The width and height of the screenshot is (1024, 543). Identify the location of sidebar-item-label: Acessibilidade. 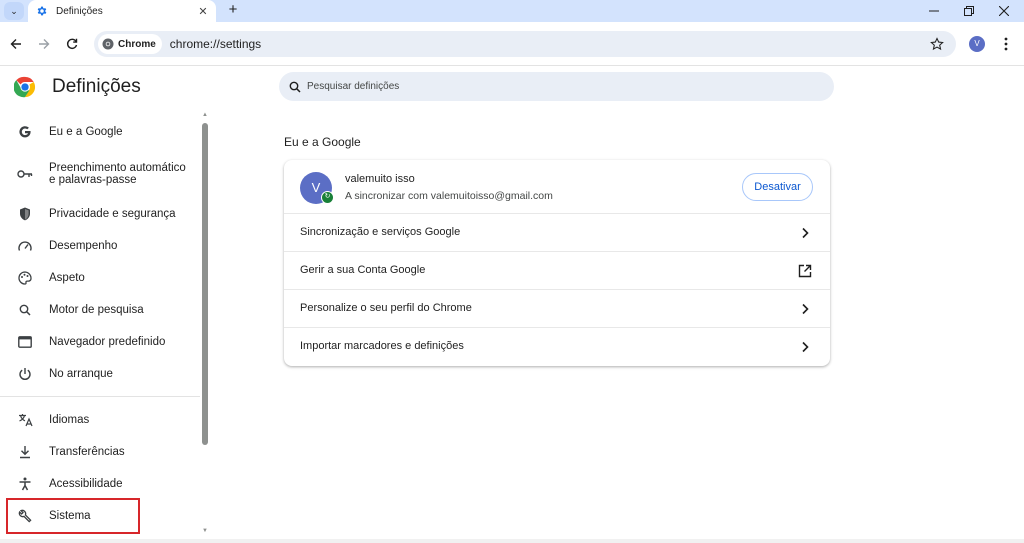
(86, 484).